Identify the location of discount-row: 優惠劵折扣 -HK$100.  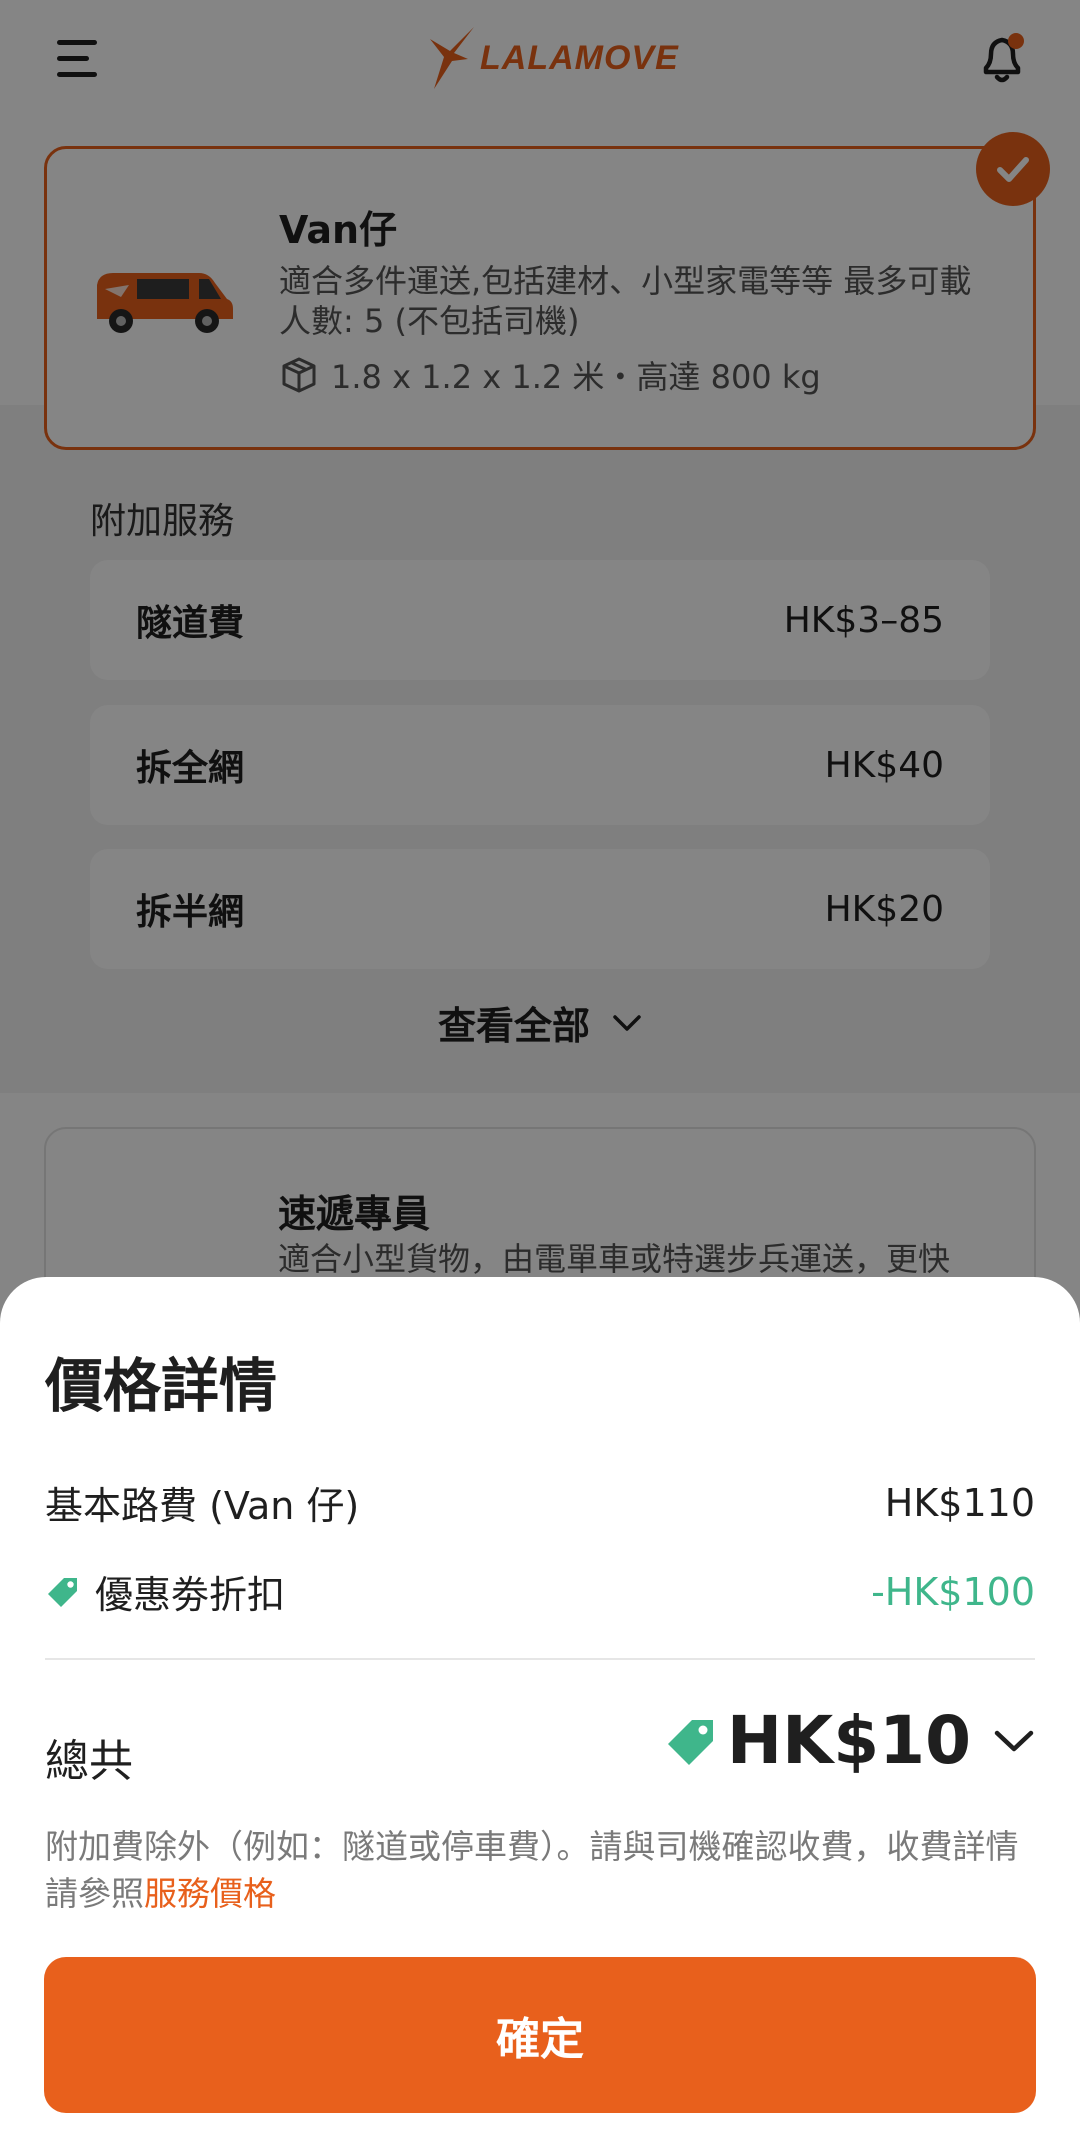
(540, 1591).